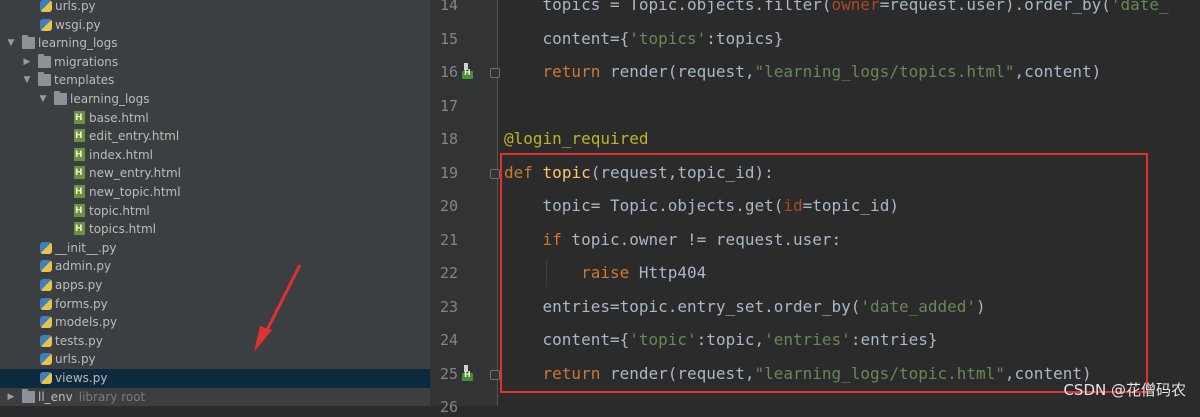 The image size is (1200, 417). I want to click on tree-item-label: index.html, so click(121, 154).